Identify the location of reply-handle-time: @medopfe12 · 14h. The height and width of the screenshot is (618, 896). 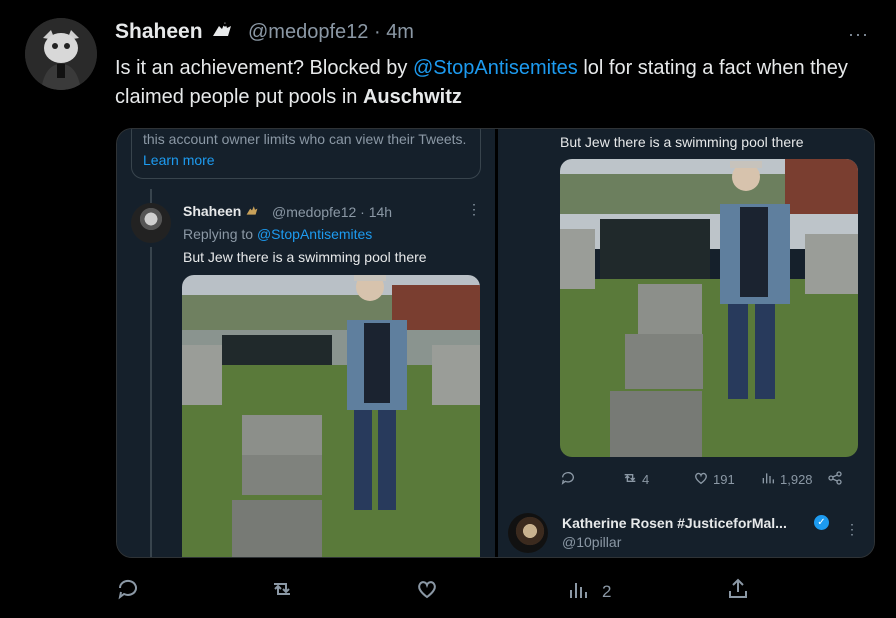
(332, 212).